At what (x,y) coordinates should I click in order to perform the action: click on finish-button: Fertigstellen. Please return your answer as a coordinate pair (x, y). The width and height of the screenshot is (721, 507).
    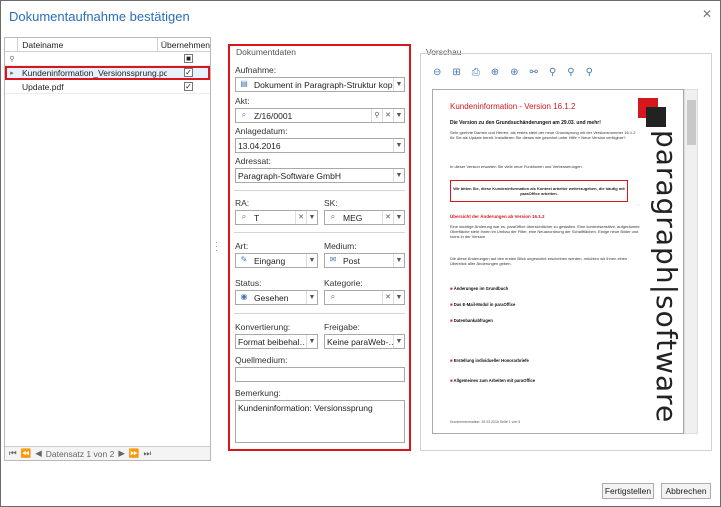
    Looking at the image, I should click on (628, 491).